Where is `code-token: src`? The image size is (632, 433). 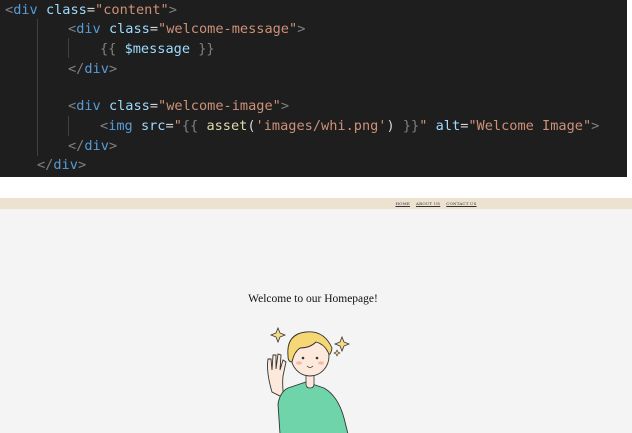 code-token: src is located at coordinates (153, 126).